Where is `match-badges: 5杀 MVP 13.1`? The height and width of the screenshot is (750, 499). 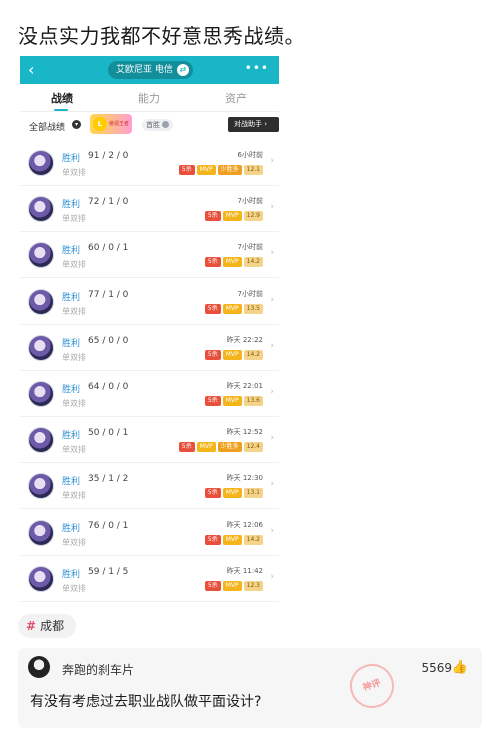
match-badges: 5杀 MVP 13.1 is located at coordinates (233, 493).